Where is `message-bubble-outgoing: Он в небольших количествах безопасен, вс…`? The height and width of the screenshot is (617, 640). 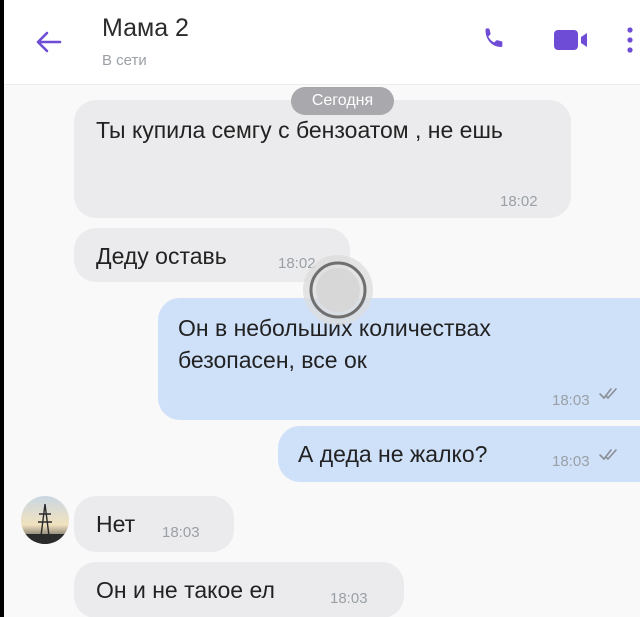
message-bubble-outgoing: Он в небольших количествах безопасен, вс… is located at coordinates (399, 359).